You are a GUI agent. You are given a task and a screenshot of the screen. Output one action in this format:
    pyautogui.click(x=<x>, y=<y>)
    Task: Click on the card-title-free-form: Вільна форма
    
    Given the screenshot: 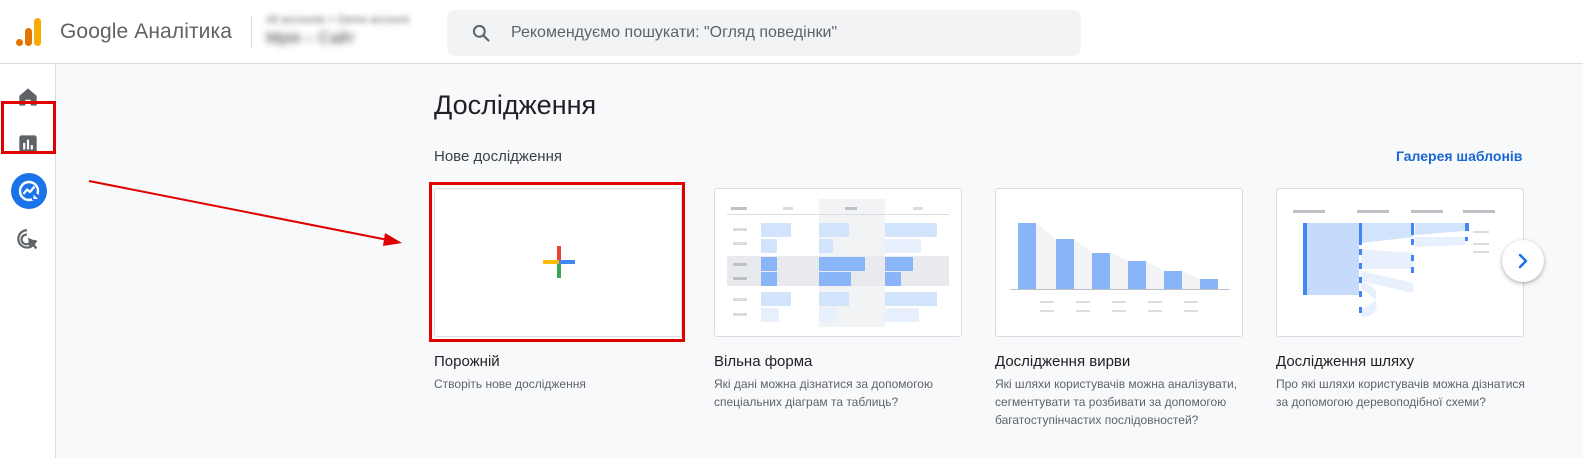 What is the action you would take?
    pyautogui.click(x=763, y=361)
    